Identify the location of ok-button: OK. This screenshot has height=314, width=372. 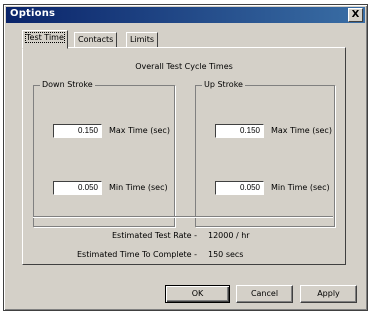
(197, 294).